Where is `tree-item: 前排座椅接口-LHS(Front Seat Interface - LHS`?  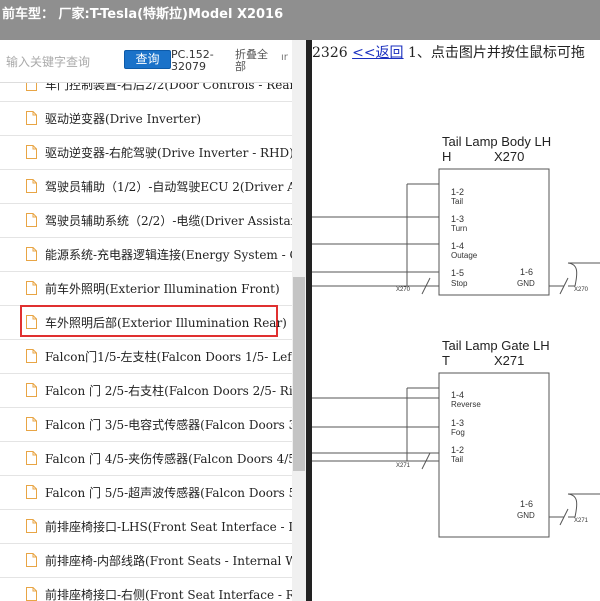 tree-item: 前排座椅接口-LHS(Front Seat Interface - LHS is located at coordinates (146, 526).